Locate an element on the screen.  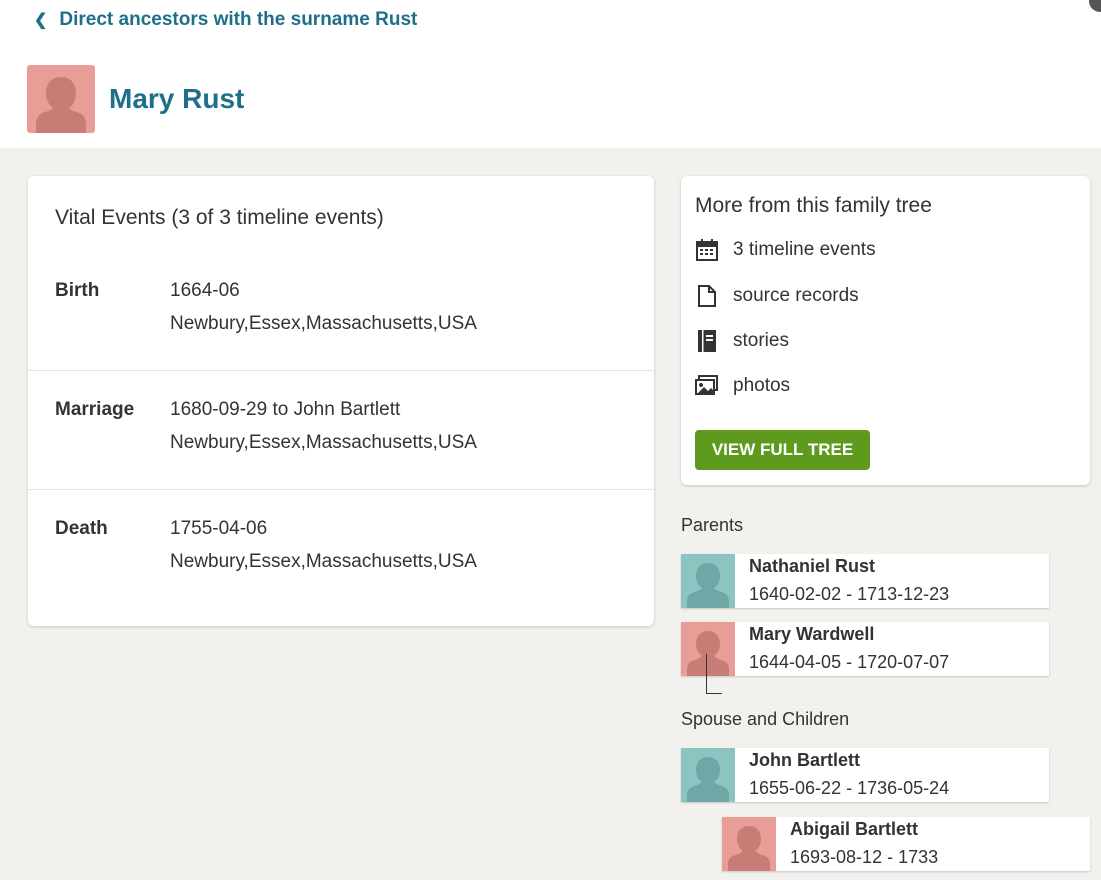
document-icon is located at coordinates (707, 296).